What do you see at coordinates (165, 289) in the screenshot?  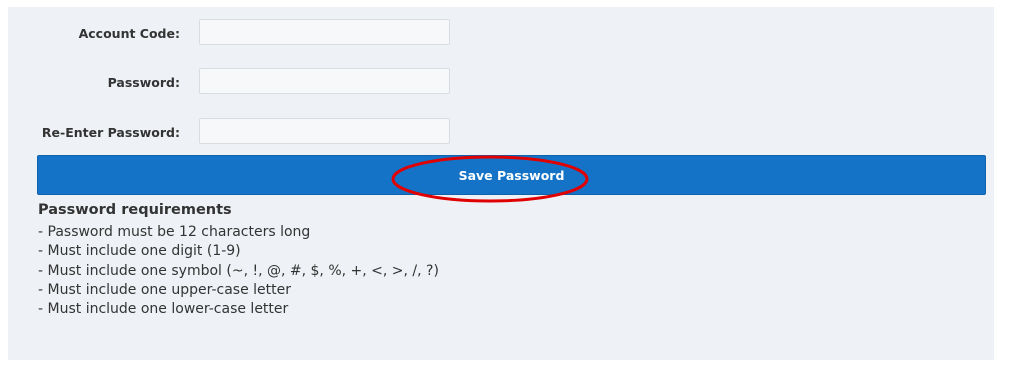 I see `requirement-upper-case: - Must include one upper-case letter` at bounding box center [165, 289].